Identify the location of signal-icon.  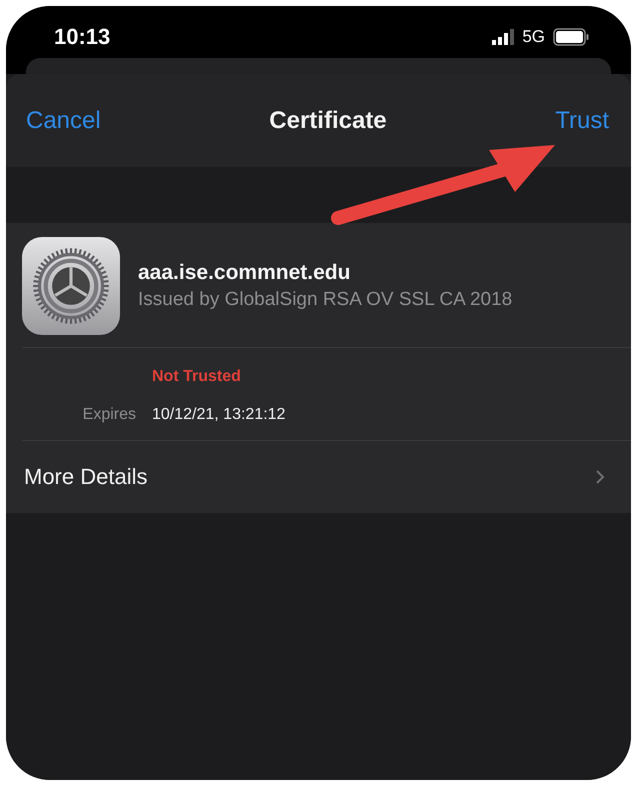
(503, 37).